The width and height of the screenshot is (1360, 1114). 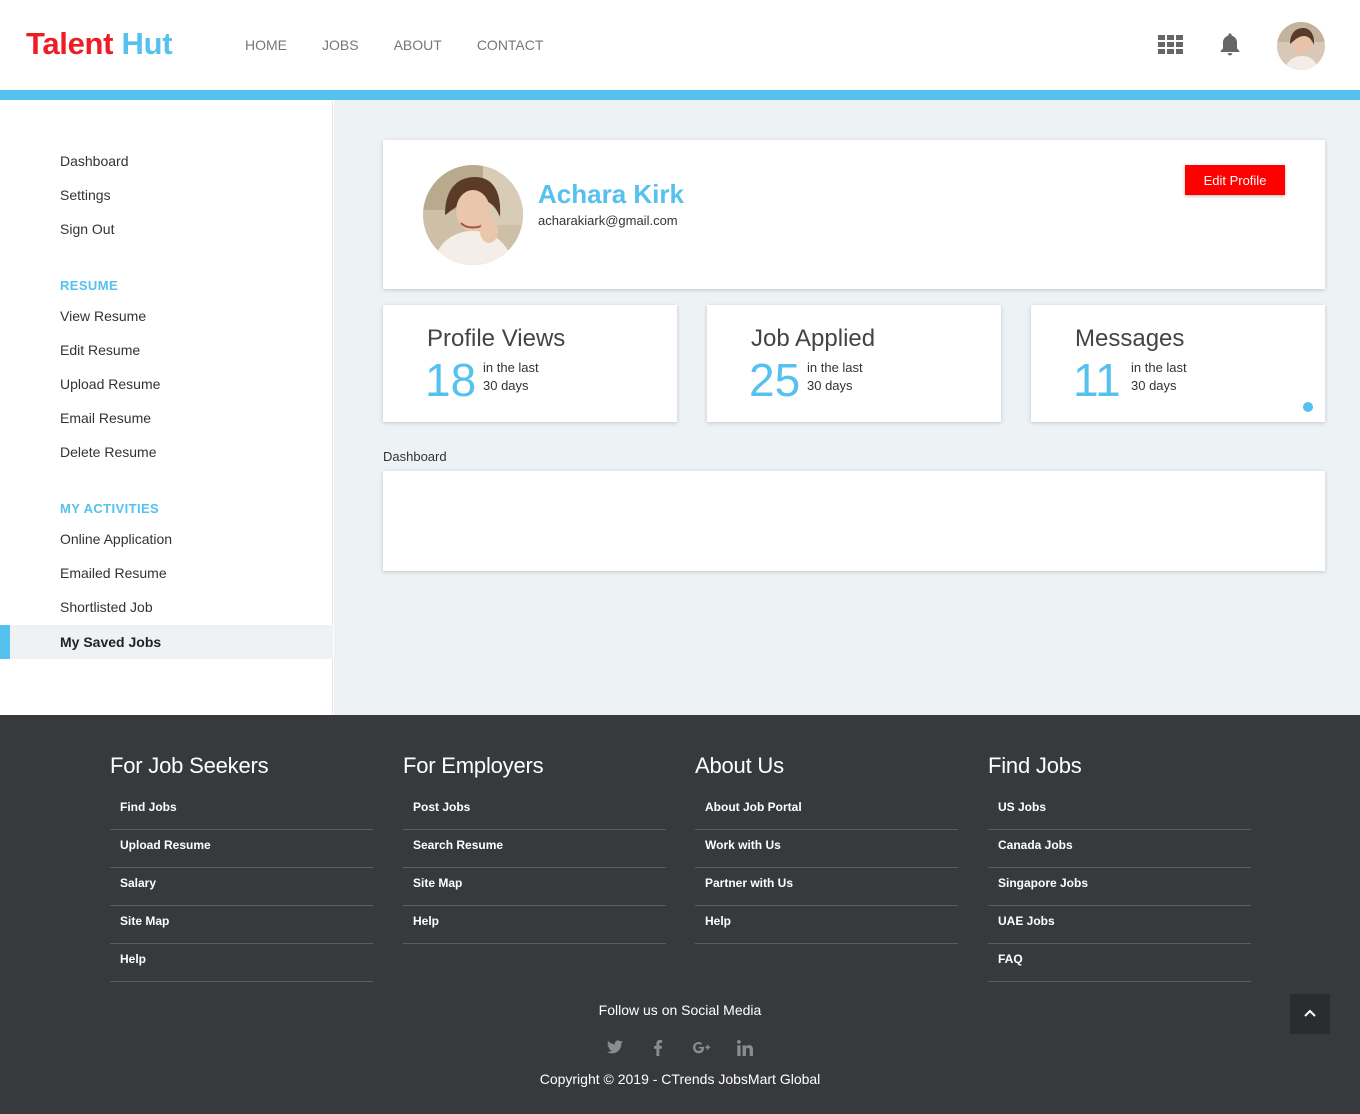 I want to click on stat-title: Profile Views, so click(x=496, y=338).